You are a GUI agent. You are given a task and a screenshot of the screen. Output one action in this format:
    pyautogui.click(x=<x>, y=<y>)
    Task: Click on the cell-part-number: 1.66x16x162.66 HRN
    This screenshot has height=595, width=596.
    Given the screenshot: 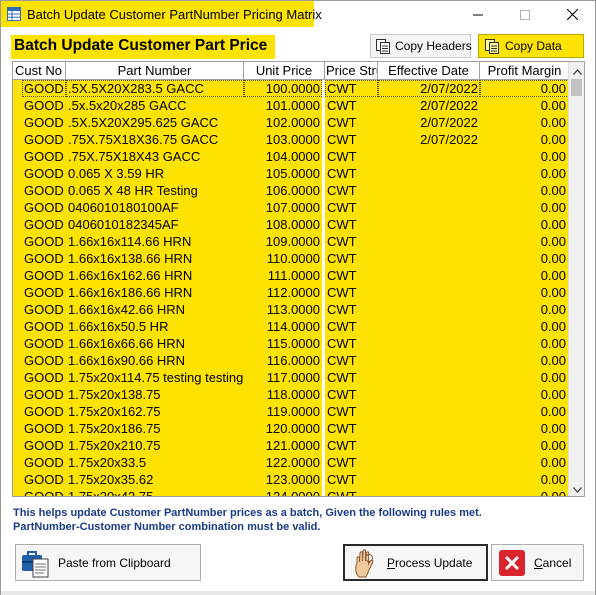 What is the action you would take?
    pyautogui.click(x=155, y=275)
    